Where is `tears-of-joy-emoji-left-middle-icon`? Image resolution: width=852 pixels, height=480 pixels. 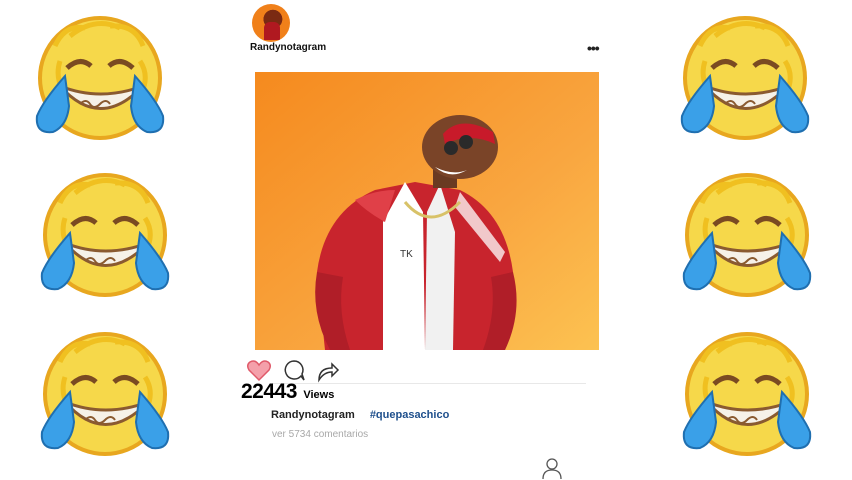 tears-of-joy-emoji-left-middle-icon is located at coordinates (105, 233).